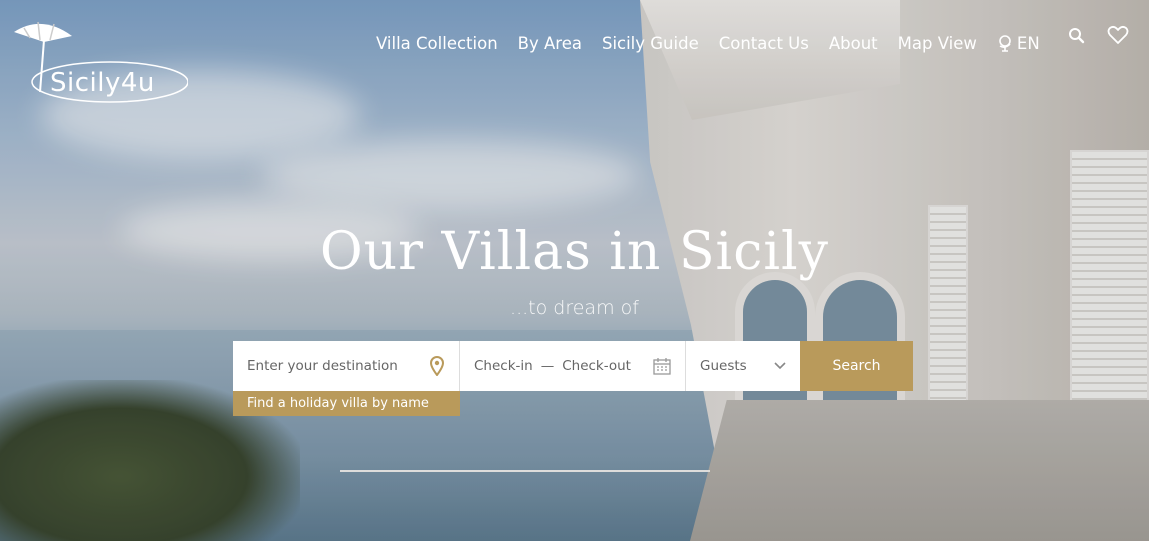 The image size is (1149, 541). Describe the element at coordinates (937, 43) in the screenshot. I see `nav-map-view: Map View` at that location.